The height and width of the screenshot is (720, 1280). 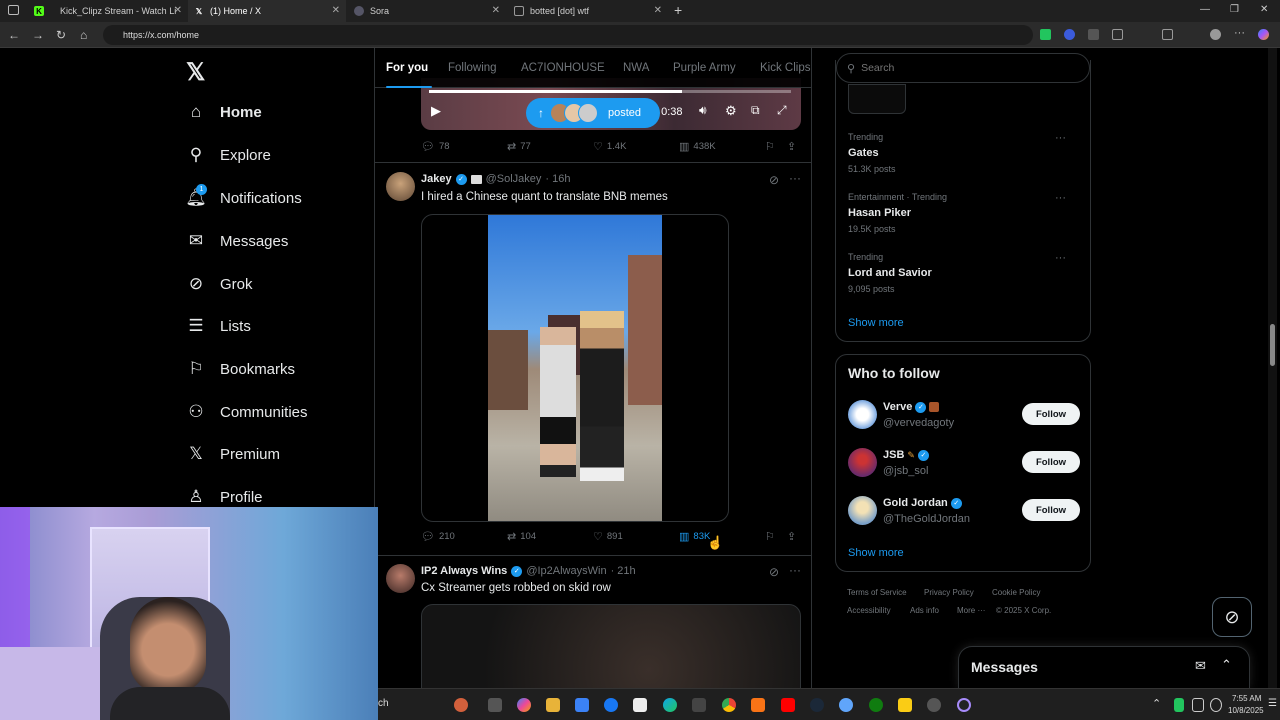 I want to click on post-photo, so click(x=575, y=368).